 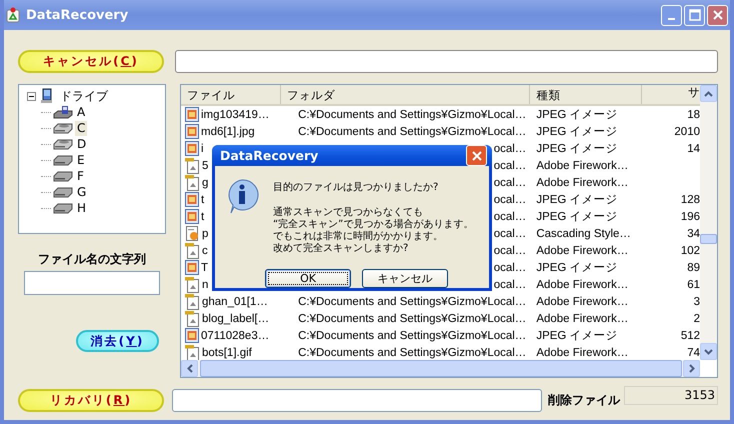 I want to click on tree-item: ドライブ, so click(x=84, y=96).